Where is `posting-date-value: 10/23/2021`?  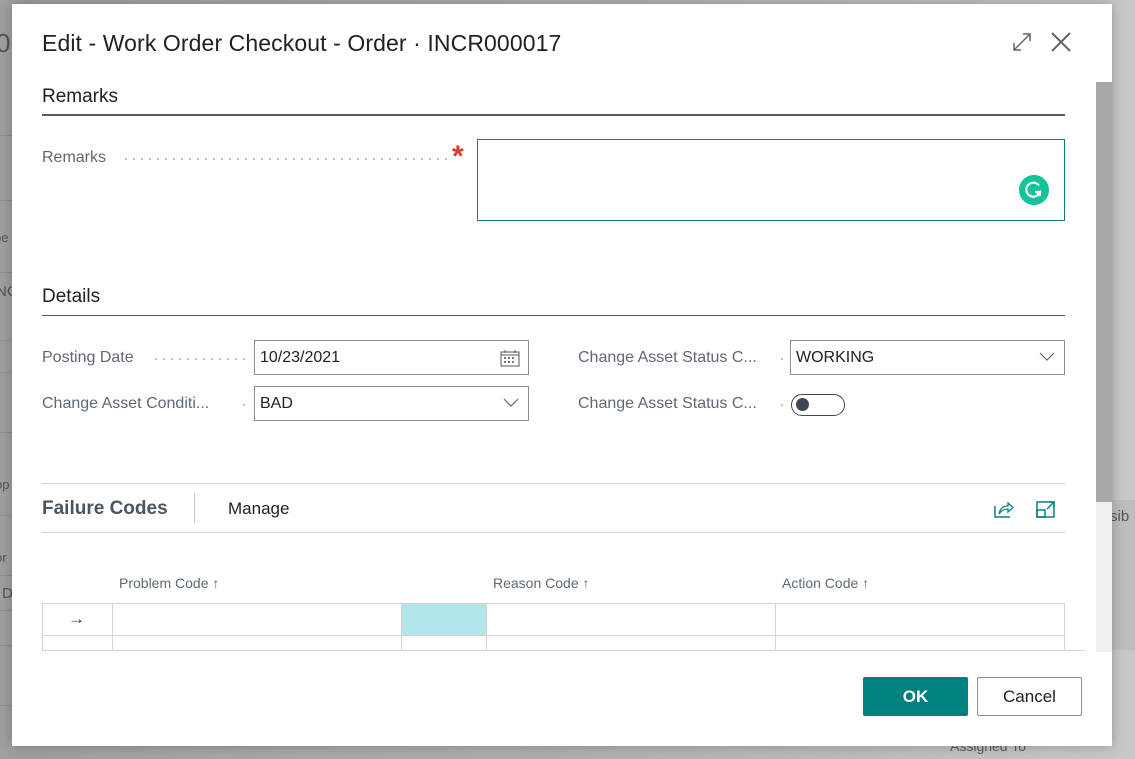
posting-date-value: 10/23/2021 is located at coordinates (300, 357).